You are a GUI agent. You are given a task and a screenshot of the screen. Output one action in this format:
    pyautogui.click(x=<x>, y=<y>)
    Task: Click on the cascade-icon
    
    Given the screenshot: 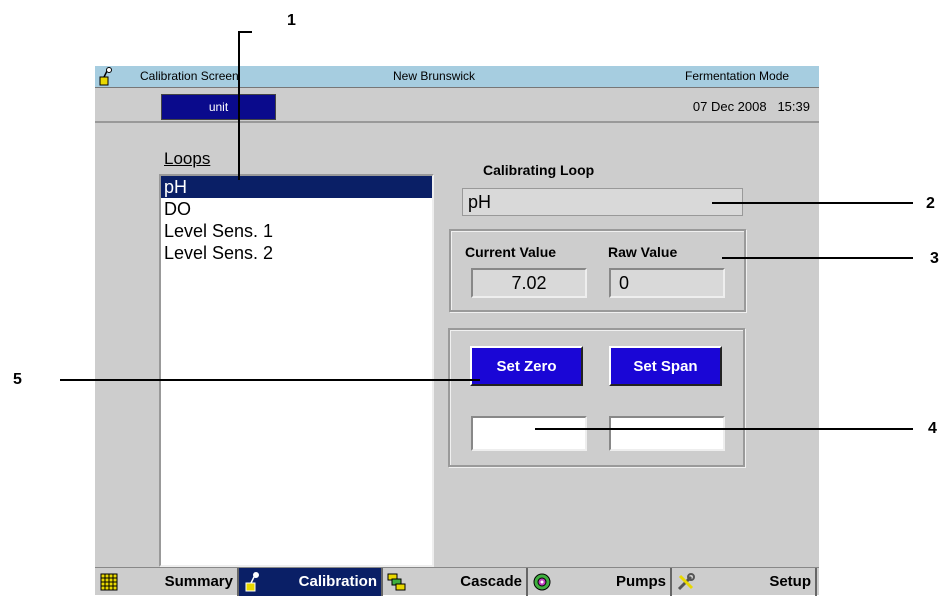 What is the action you would take?
    pyautogui.click(x=396, y=582)
    